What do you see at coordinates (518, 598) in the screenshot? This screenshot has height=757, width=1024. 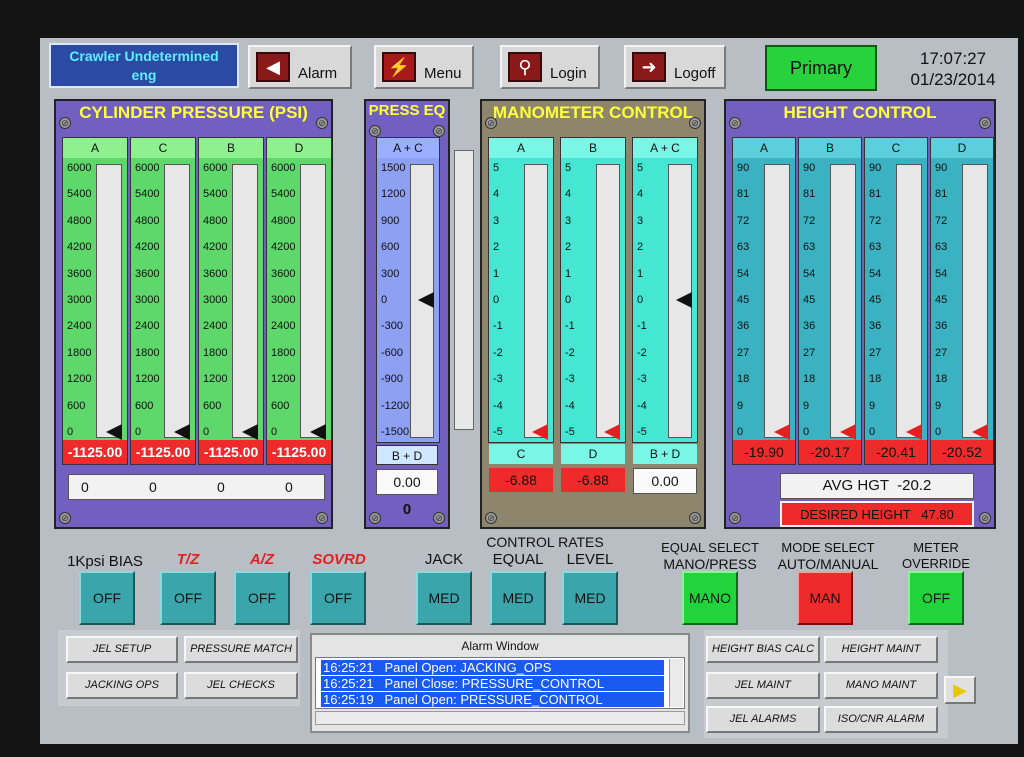 I see `equal-rate-button: MED` at bounding box center [518, 598].